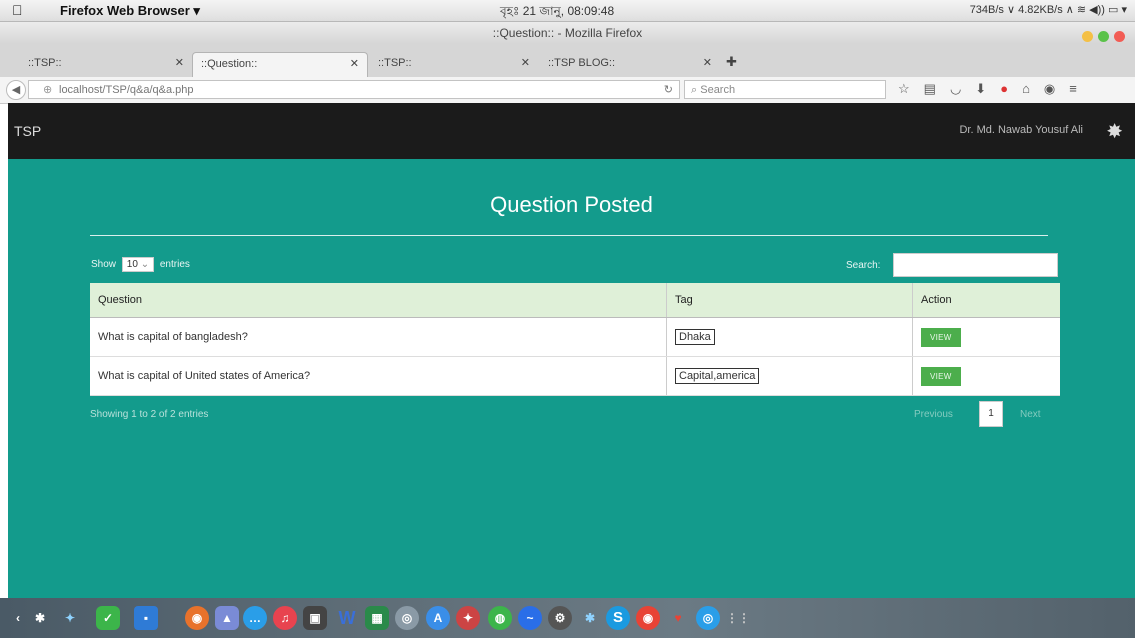  What do you see at coordinates (16, 90) in the screenshot?
I see `back-button: ◀` at bounding box center [16, 90].